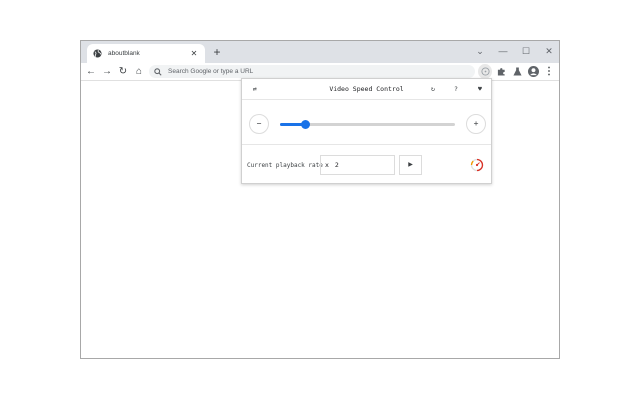  I want to click on speedometer-logo-icon, so click(477, 165).